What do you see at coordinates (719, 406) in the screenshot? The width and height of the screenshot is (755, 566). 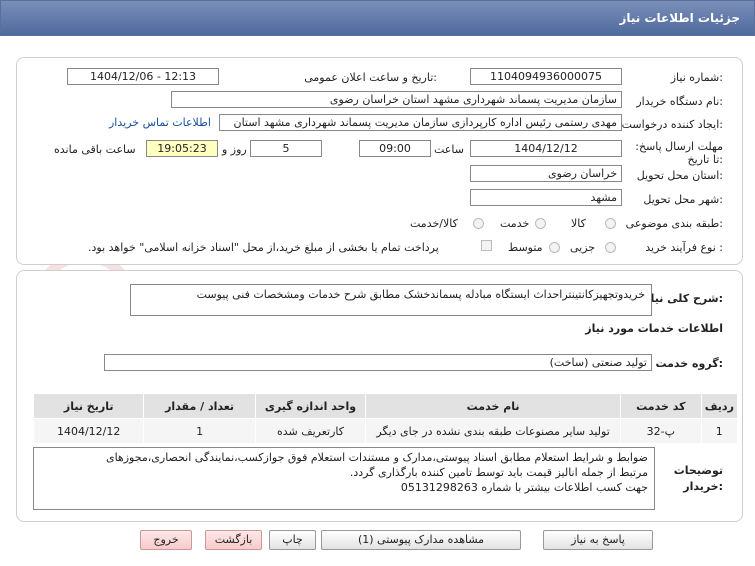 I see `col-row: ردیف` at bounding box center [719, 406].